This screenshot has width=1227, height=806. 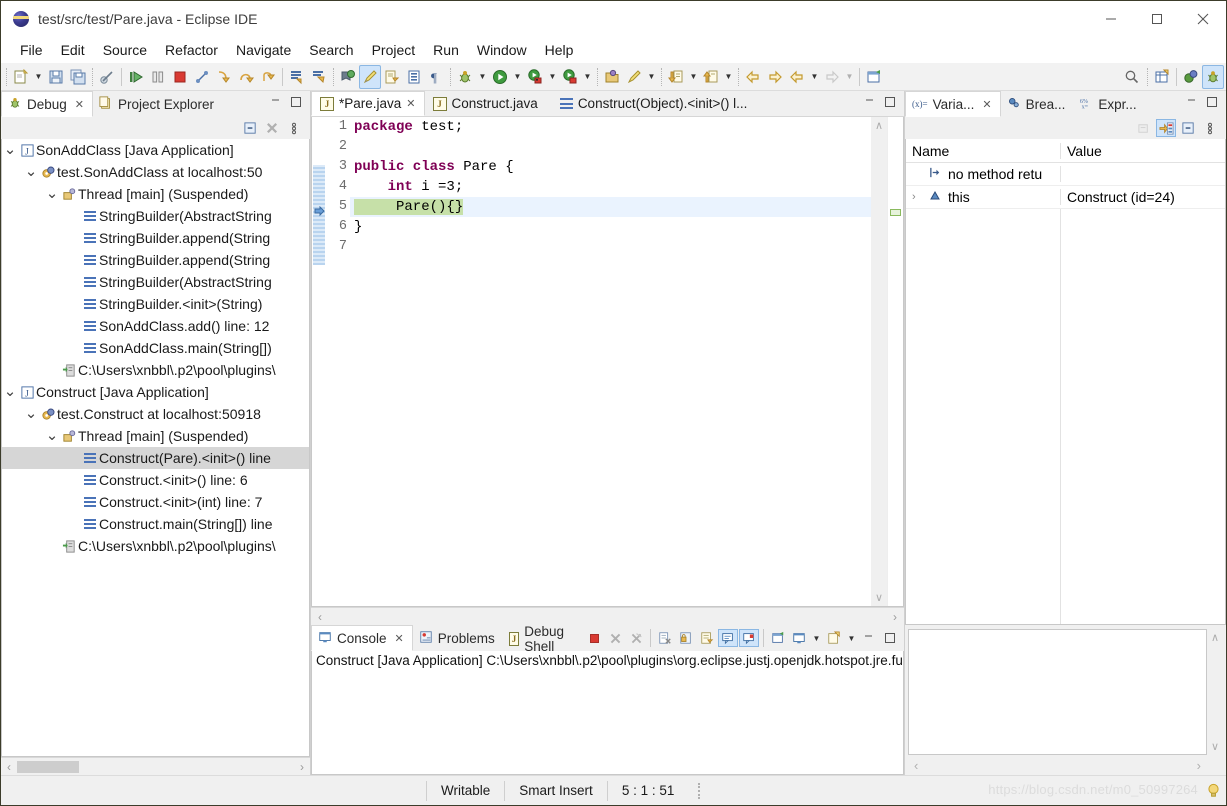 I want to click on save-icon, so click(x=56, y=77).